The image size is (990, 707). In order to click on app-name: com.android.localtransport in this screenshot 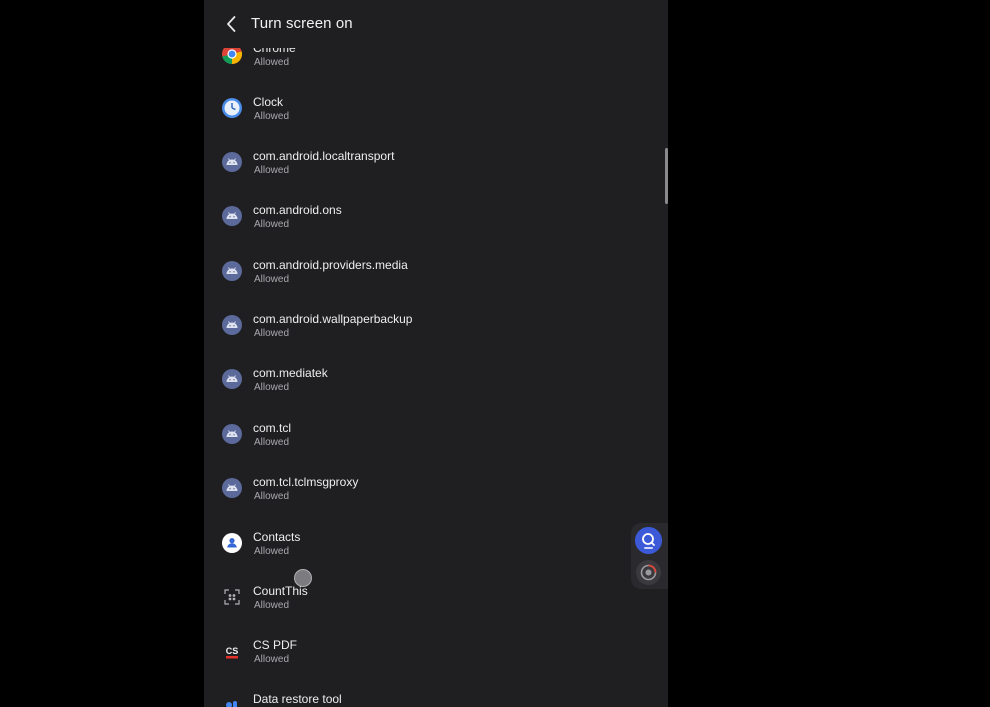, I will do `click(324, 156)`.